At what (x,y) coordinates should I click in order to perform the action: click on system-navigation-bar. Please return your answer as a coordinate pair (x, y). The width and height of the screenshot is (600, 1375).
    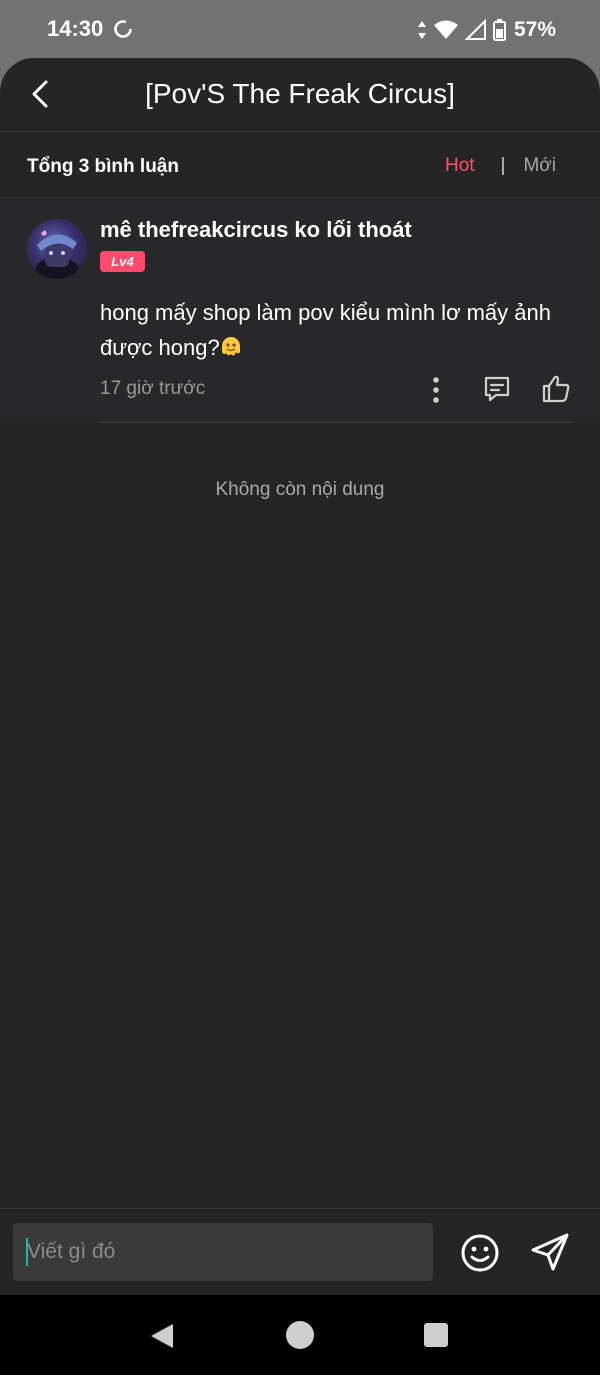
    Looking at the image, I should click on (300, 1335).